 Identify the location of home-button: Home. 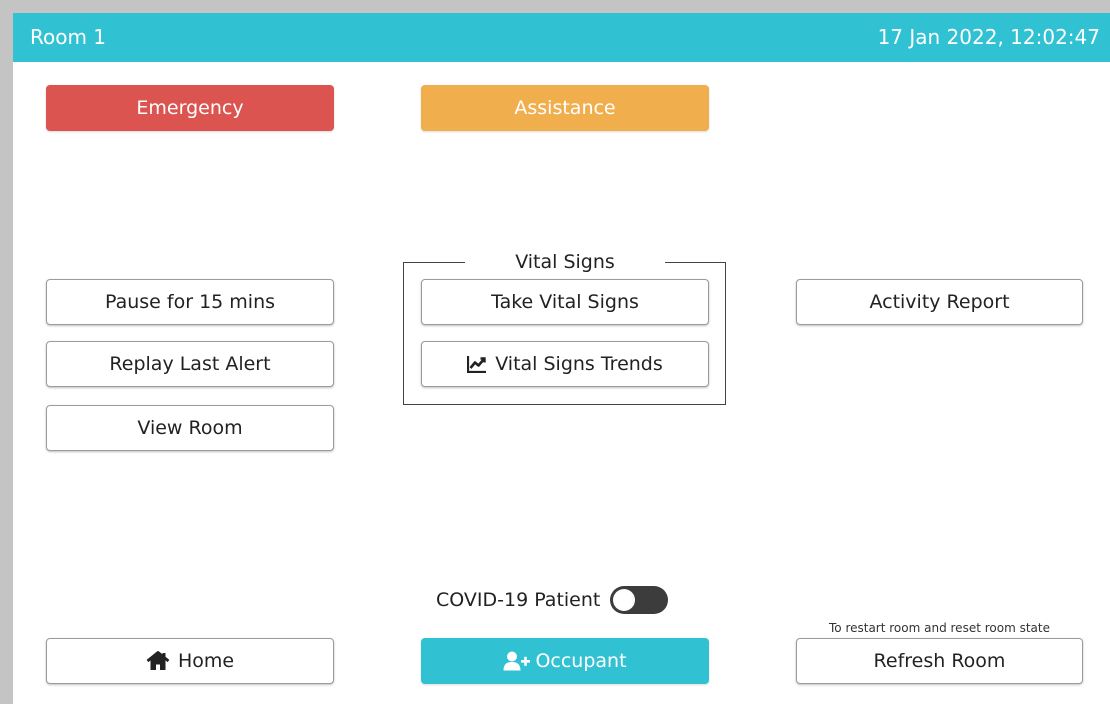
(190, 661).